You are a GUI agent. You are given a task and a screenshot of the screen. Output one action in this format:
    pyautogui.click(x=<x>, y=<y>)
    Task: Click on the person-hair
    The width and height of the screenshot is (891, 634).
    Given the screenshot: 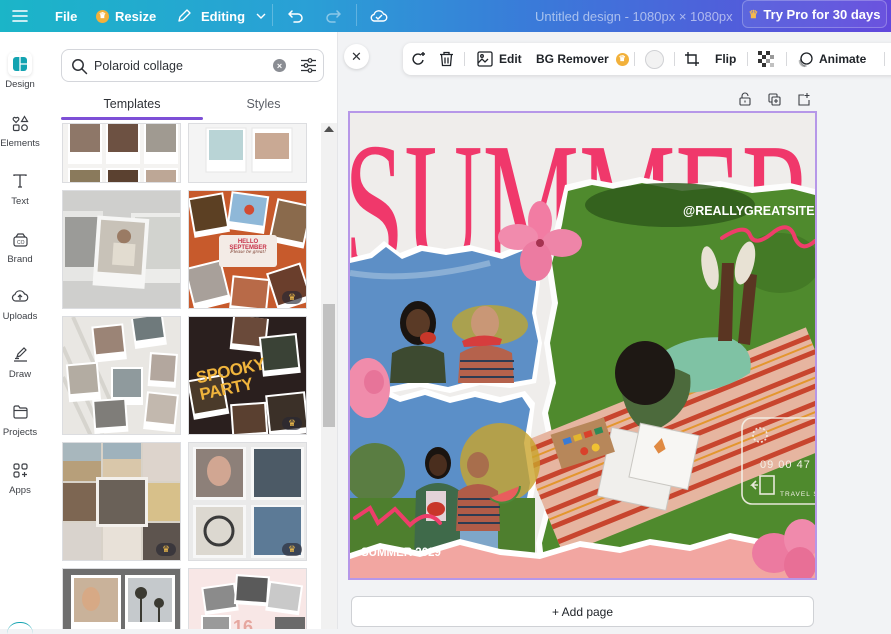 What is the action you would take?
    pyautogui.click(x=645, y=373)
    